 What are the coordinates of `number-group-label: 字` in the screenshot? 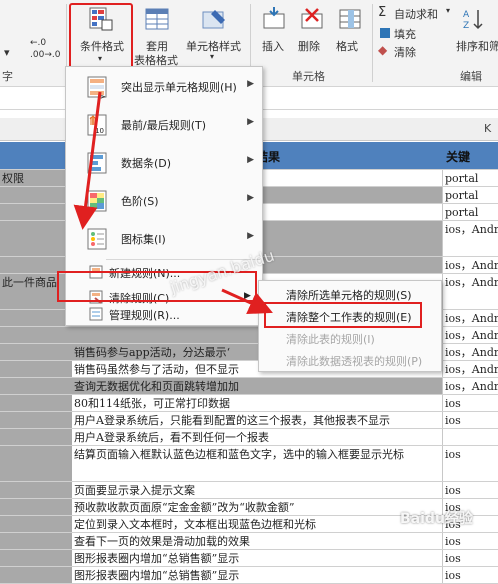 It's located at (7, 76).